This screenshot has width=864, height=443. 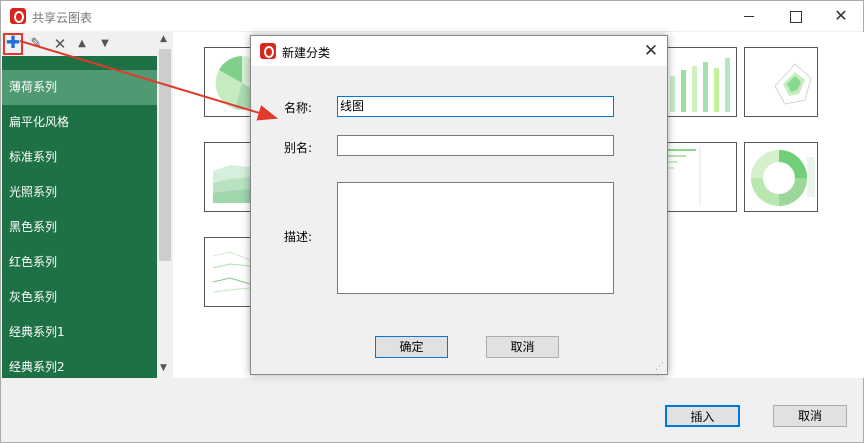 I want to click on arrow-up-icon: ▲, so click(x=82, y=44).